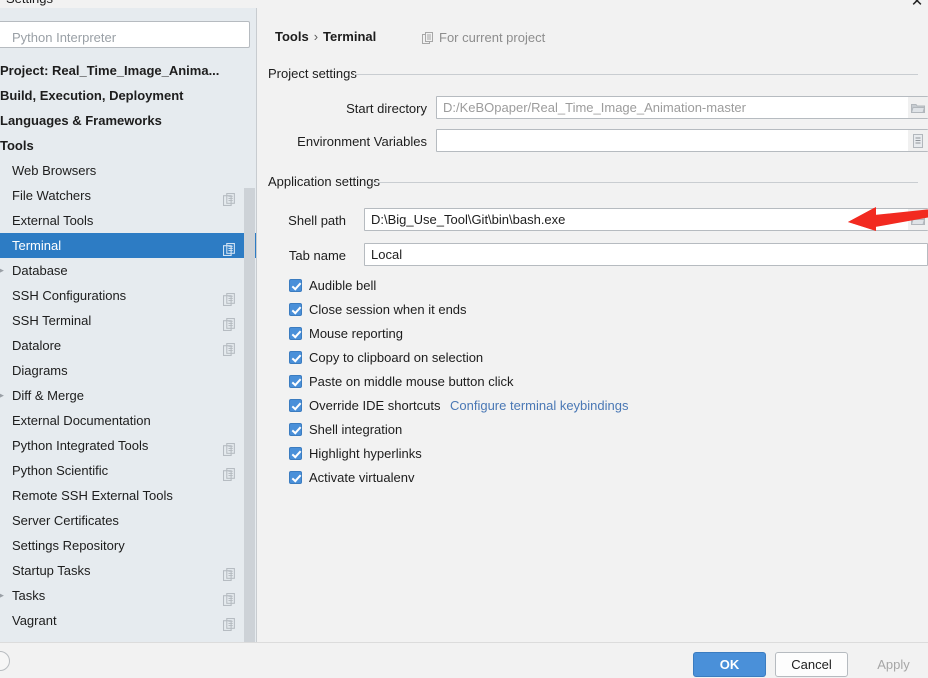 The width and height of the screenshot is (928, 678). I want to click on breadcrumb-root: Tools, so click(292, 36).